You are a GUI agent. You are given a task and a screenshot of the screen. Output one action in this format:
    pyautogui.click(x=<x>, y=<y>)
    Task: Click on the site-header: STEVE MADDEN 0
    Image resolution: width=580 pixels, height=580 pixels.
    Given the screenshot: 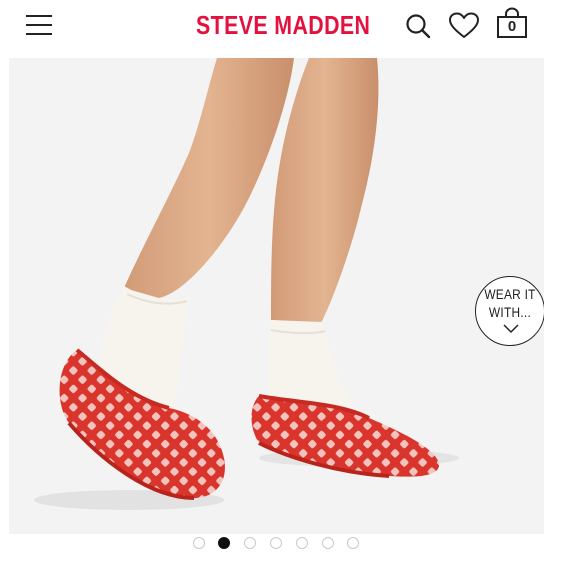 What is the action you would take?
    pyautogui.click(x=290, y=28)
    